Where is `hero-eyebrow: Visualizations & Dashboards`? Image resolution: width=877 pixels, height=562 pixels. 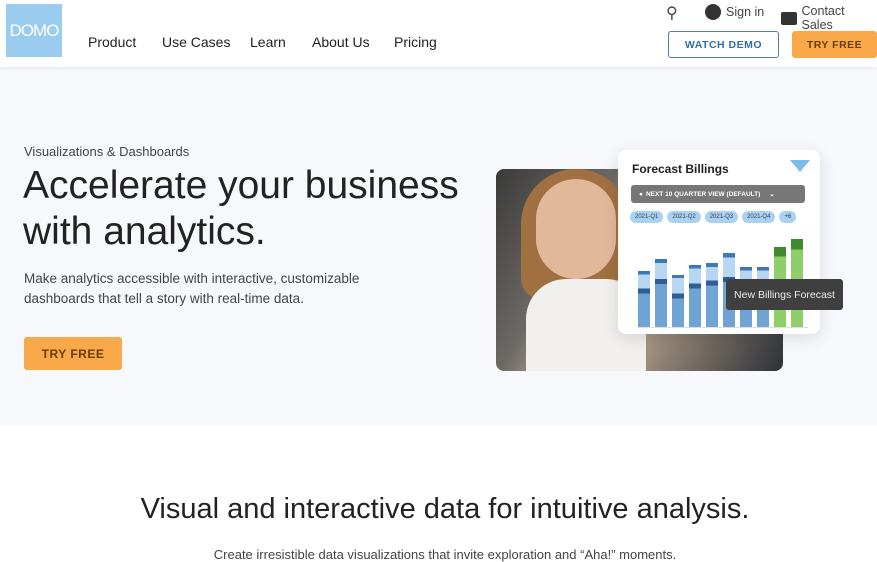 hero-eyebrow: Visualizations & Dashboards is located at coordinates (107, 151).